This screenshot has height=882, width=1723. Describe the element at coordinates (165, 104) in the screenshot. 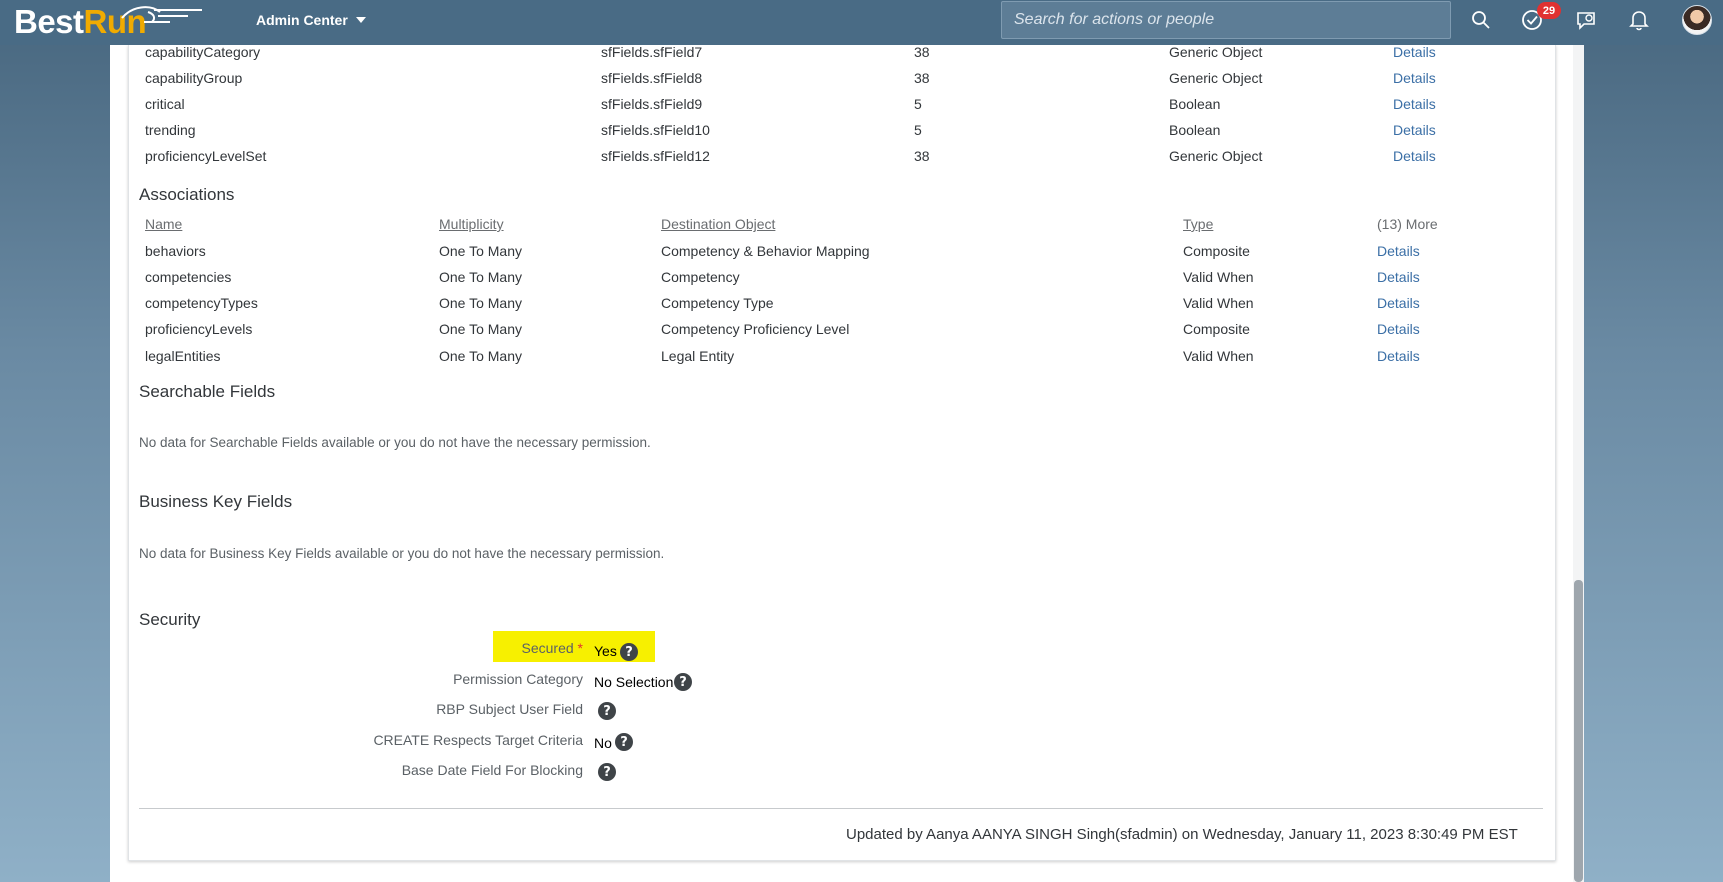

I see `field-name: critical` at that location.